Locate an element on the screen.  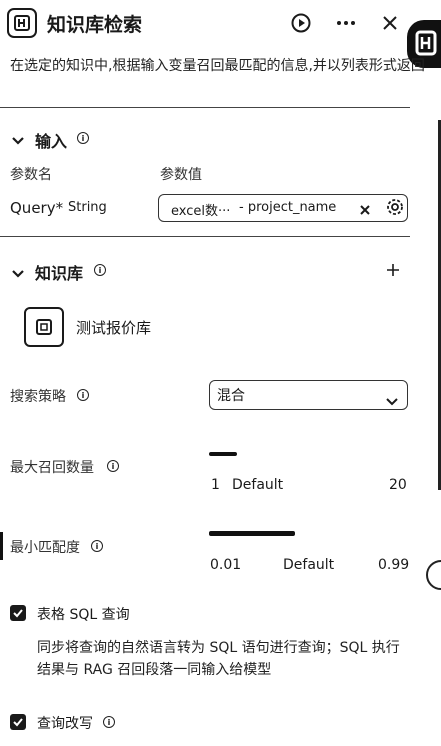
min-match-label: 最小匹配度 is located at coordinates (45, 548).